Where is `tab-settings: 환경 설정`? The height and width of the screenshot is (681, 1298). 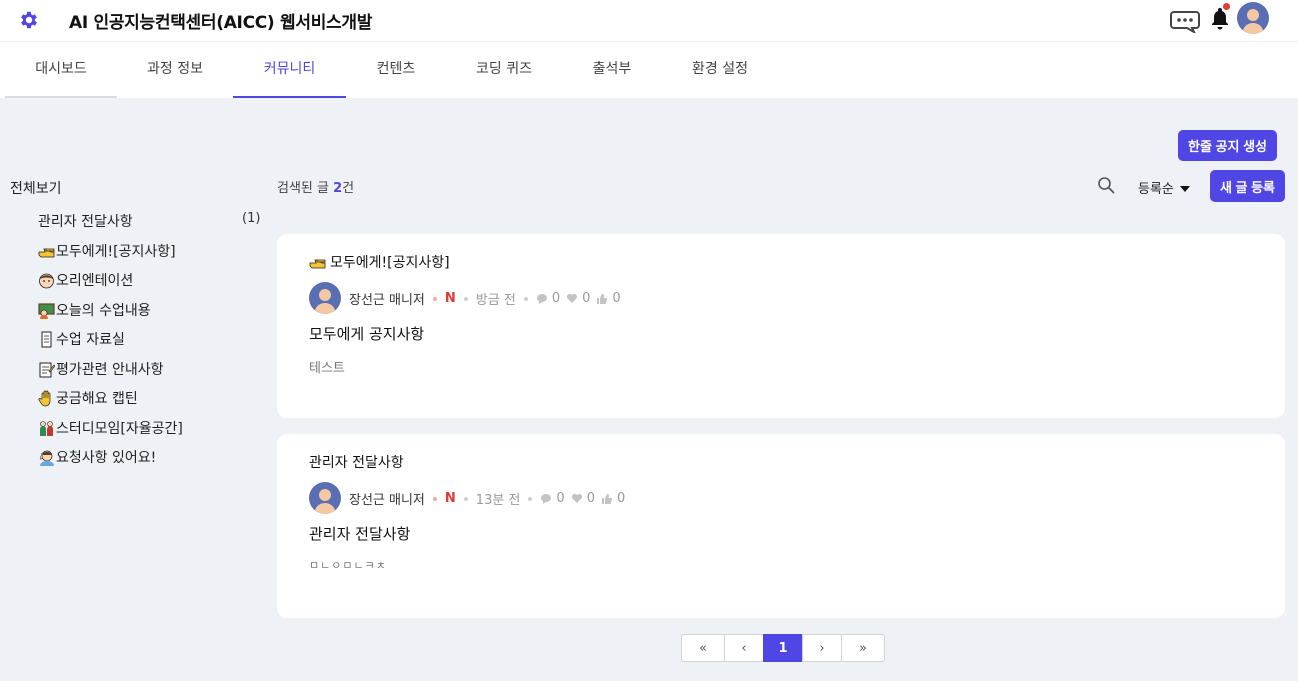 tab-settings: 환경 설정 is located at coordinates (720, 70).